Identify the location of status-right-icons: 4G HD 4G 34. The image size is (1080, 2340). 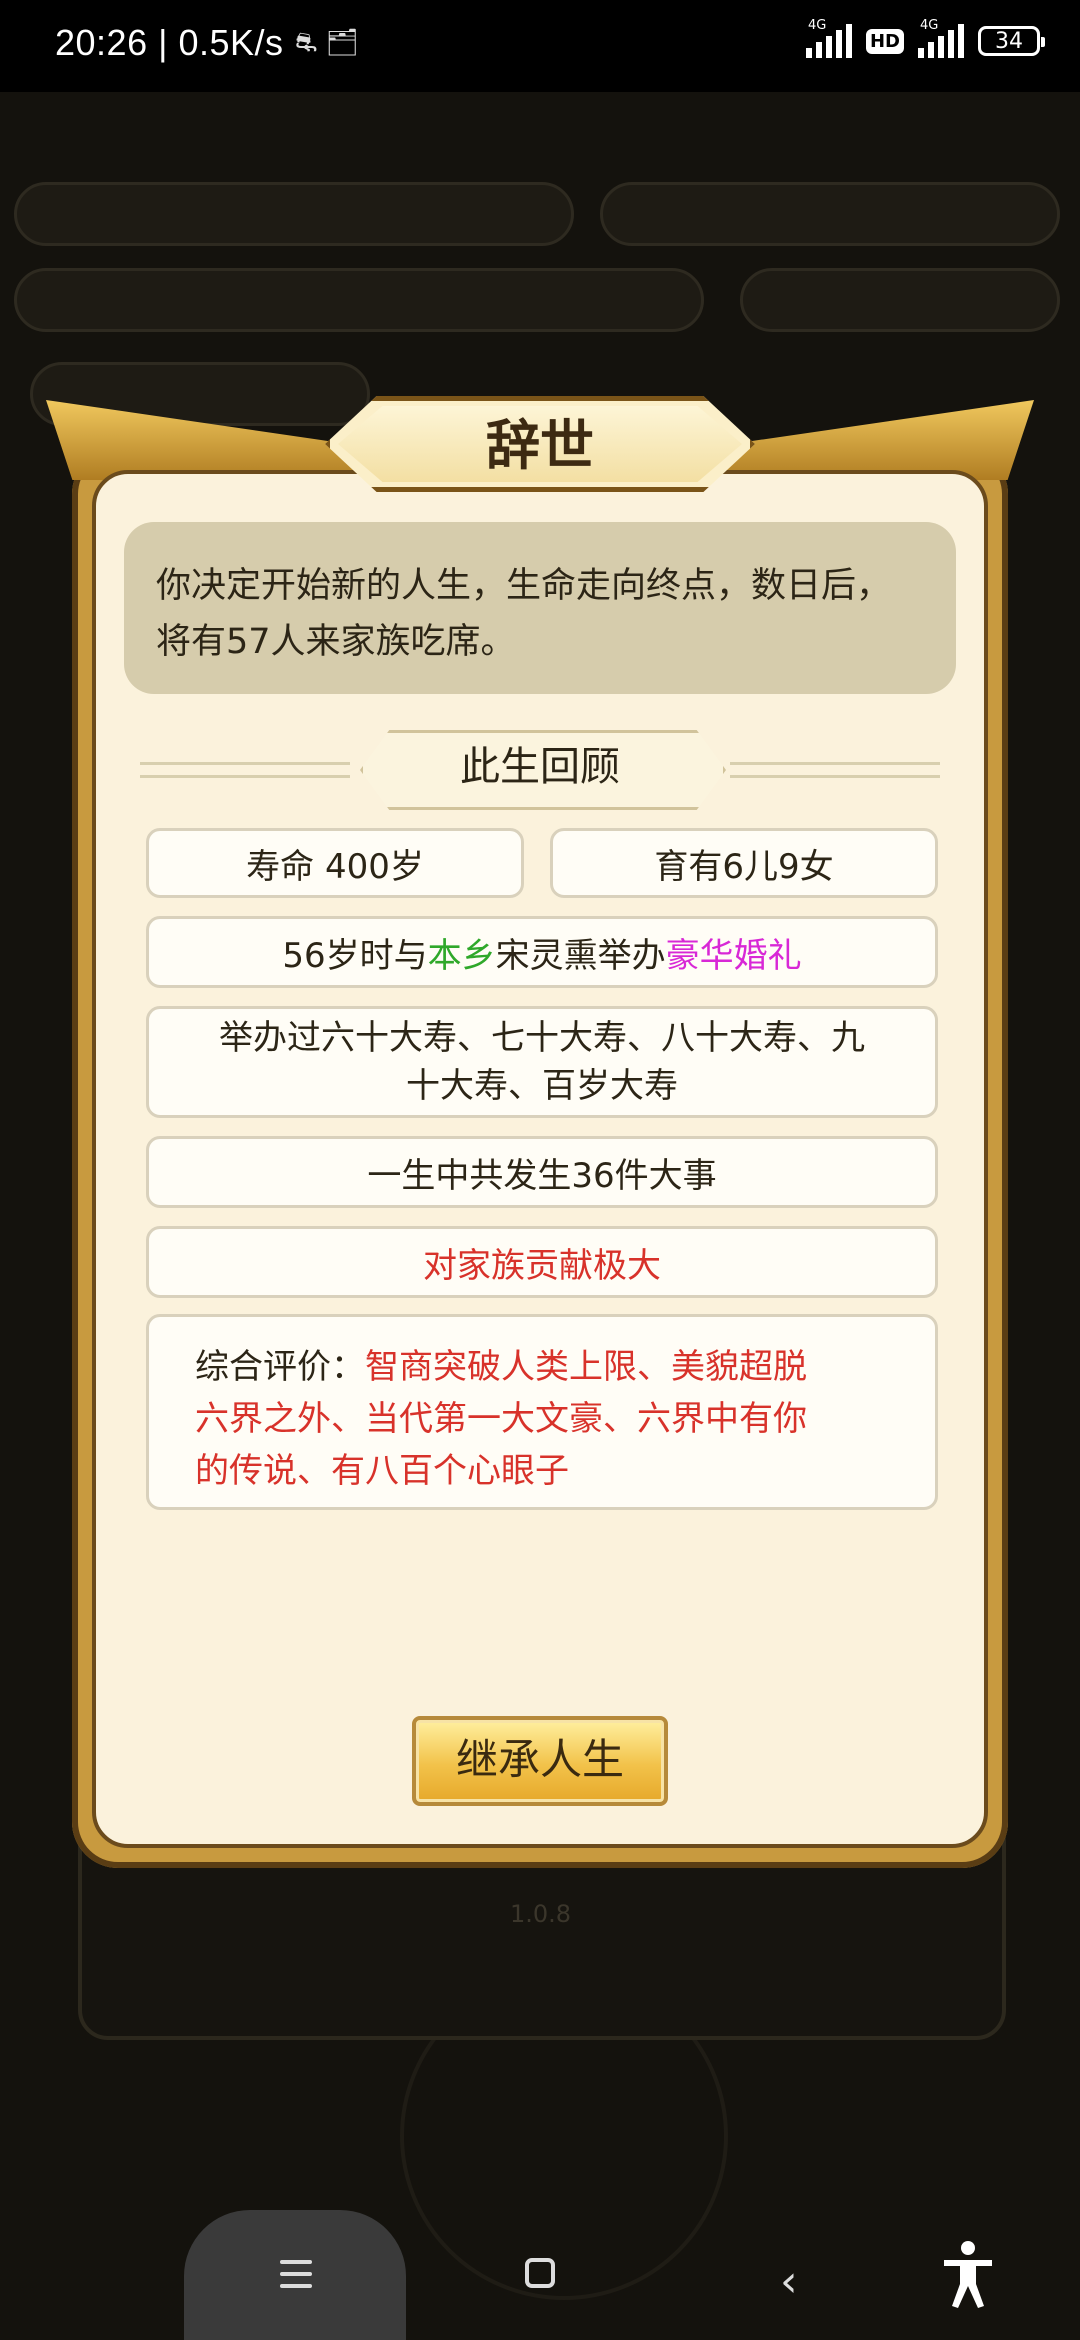
(925, 38).